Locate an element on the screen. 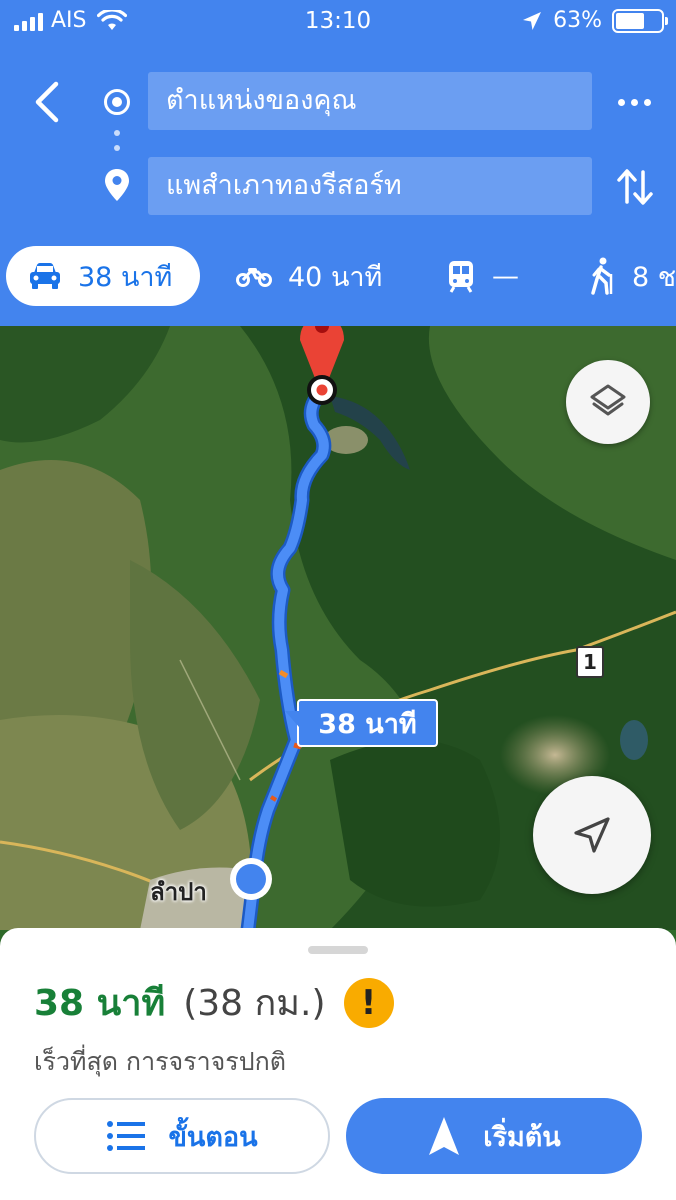  more-dots-icon is located at coordinates (621, 102).